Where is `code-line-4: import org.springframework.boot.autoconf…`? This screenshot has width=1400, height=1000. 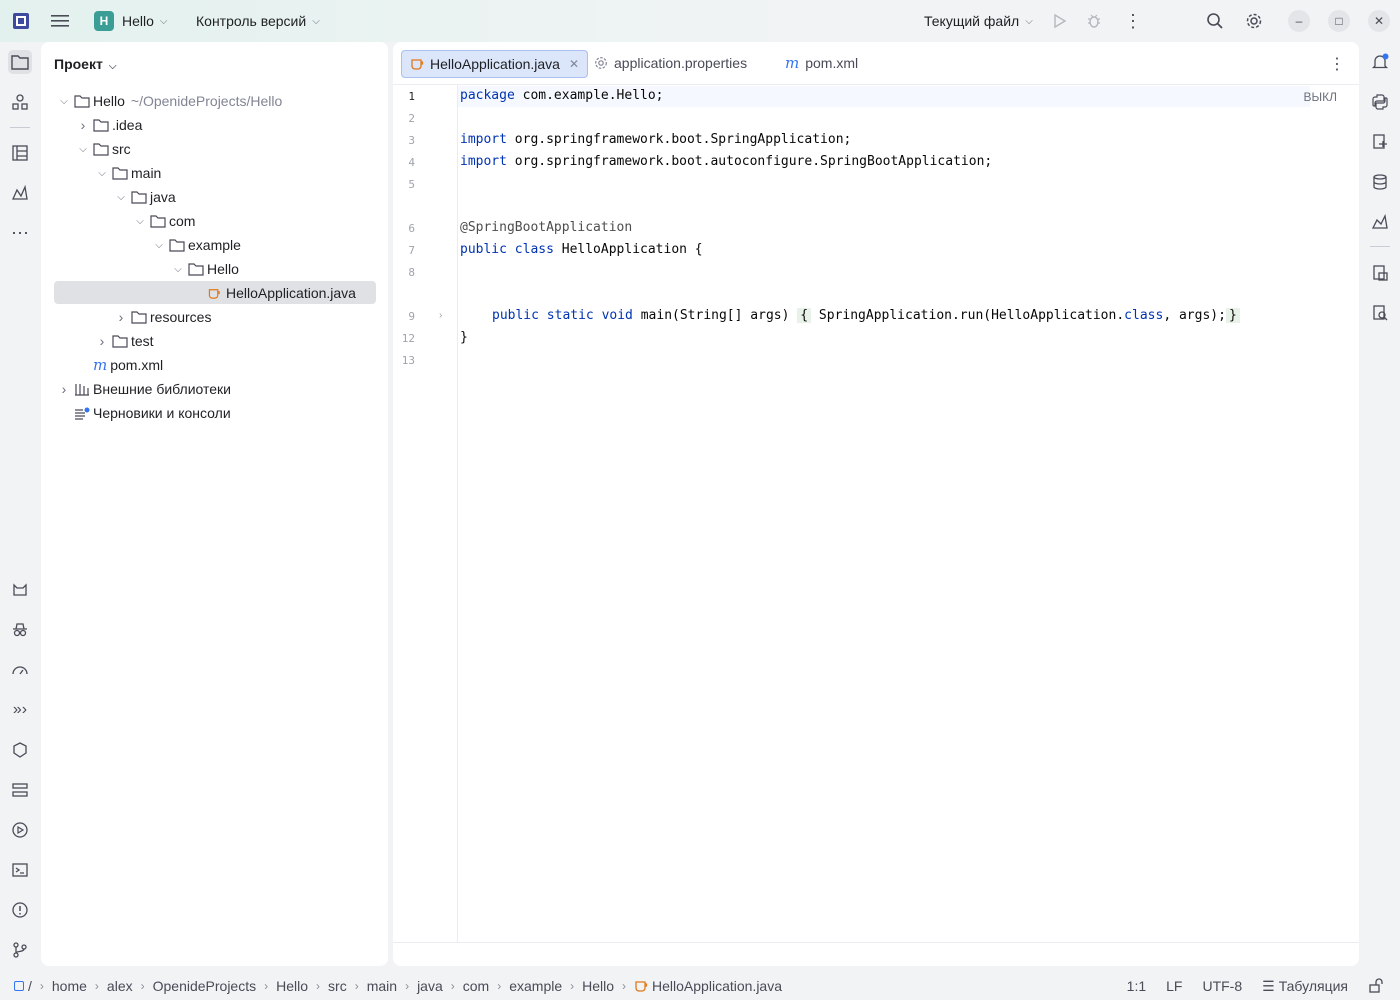 code-line-4: import org.springframework.boot.autoconf… is located at coordinates (726, 161).